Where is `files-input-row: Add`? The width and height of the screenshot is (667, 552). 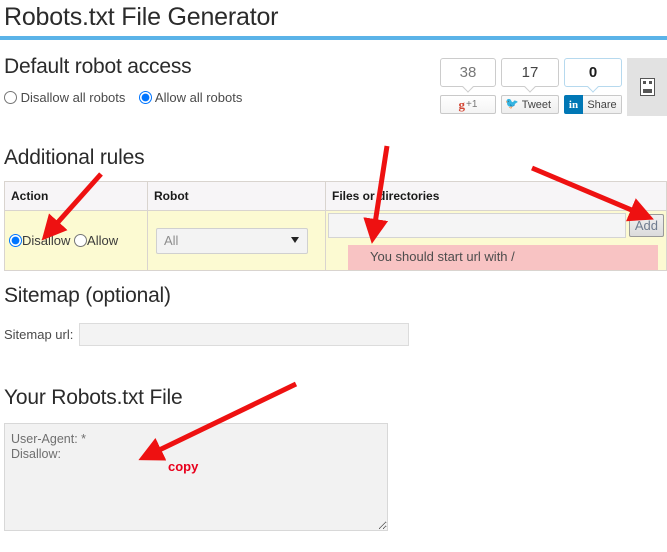 files-input-row: Add is located at coordinates (496, 224).